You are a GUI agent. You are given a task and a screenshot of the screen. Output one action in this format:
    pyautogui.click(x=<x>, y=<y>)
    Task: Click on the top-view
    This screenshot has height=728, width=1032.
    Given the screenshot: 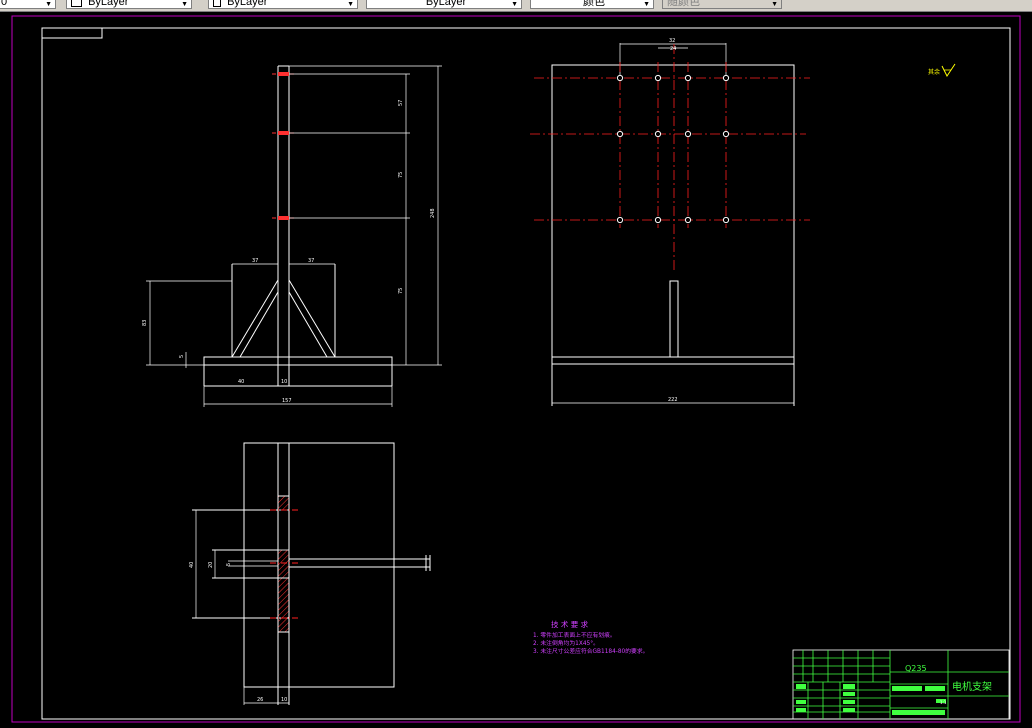 What is the action you would take?
    pyautogui.click(x=311, y=573)
    